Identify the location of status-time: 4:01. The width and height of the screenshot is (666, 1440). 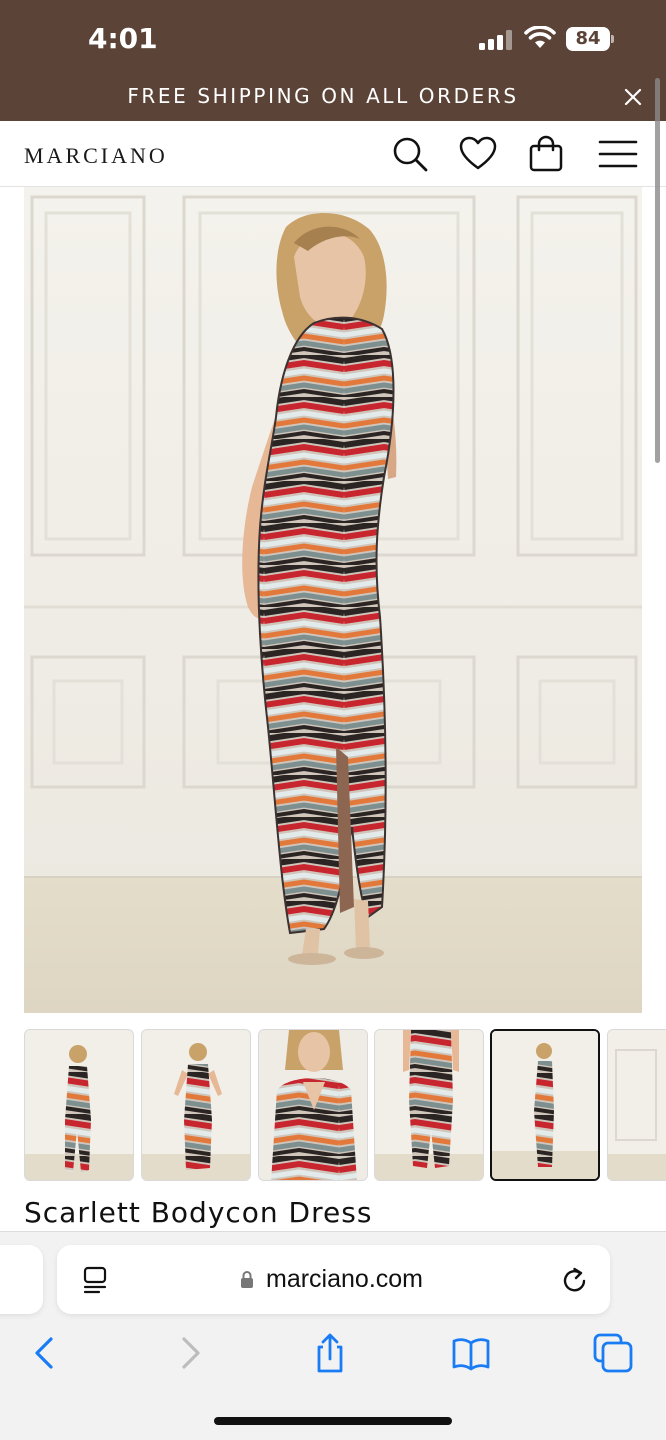
(123, 38).